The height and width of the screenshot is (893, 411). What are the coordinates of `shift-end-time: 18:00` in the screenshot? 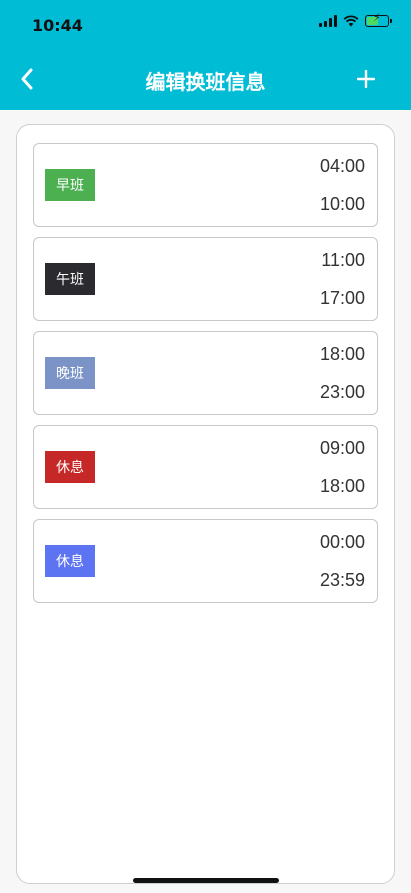 It's located at (342, 486).